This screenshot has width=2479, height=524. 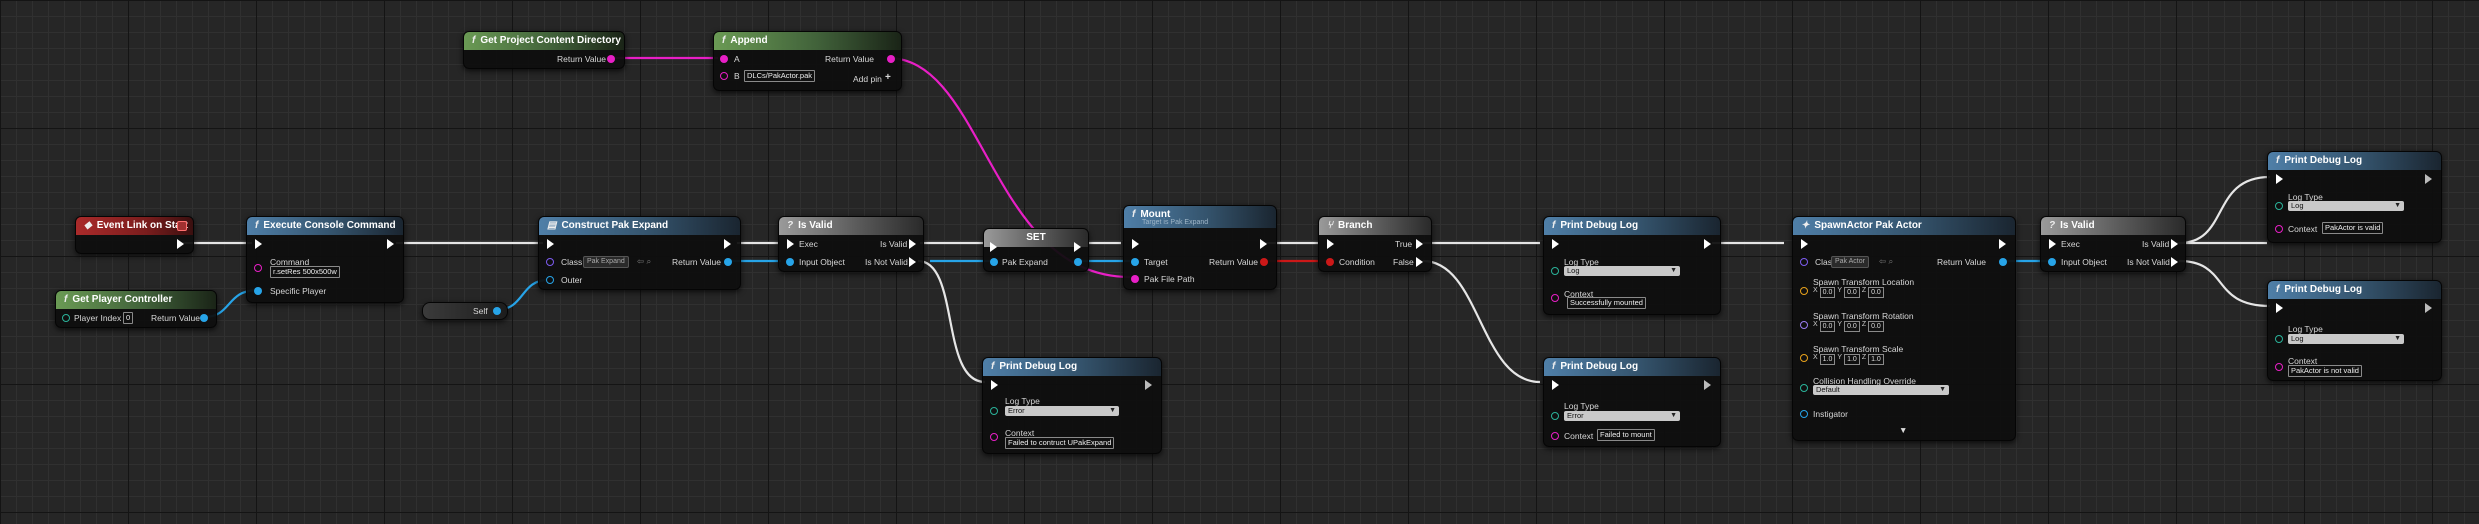 I want to click on node-branch: ⑂ Branch Condition True False, so click(x=1375, y=244).